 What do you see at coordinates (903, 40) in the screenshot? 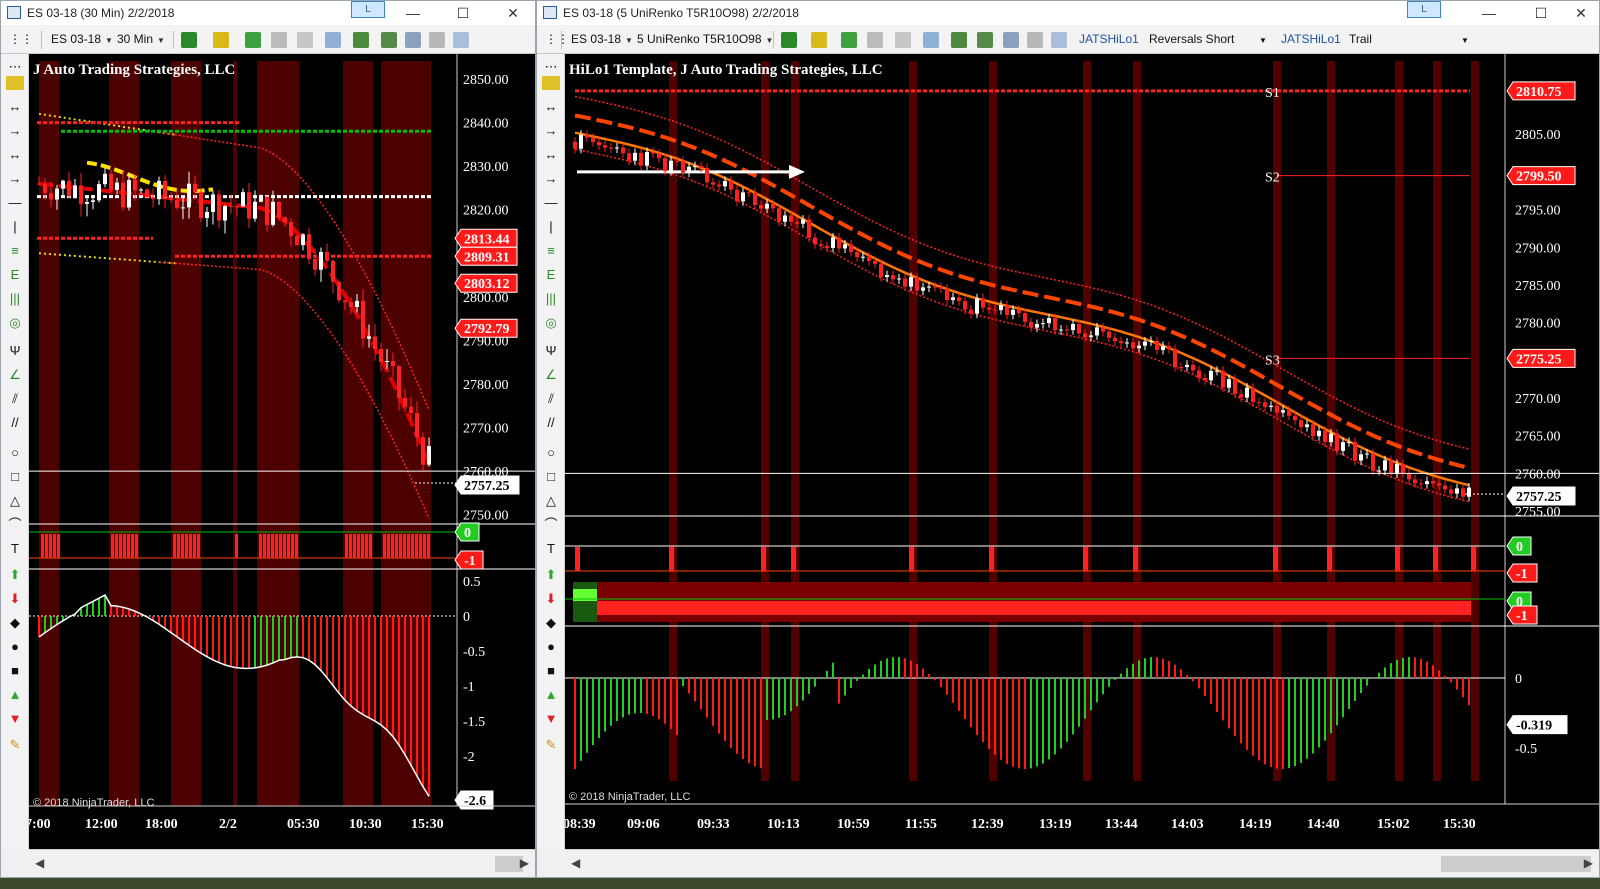
I see `crosshair-icon` at bounding box center [903, 40].